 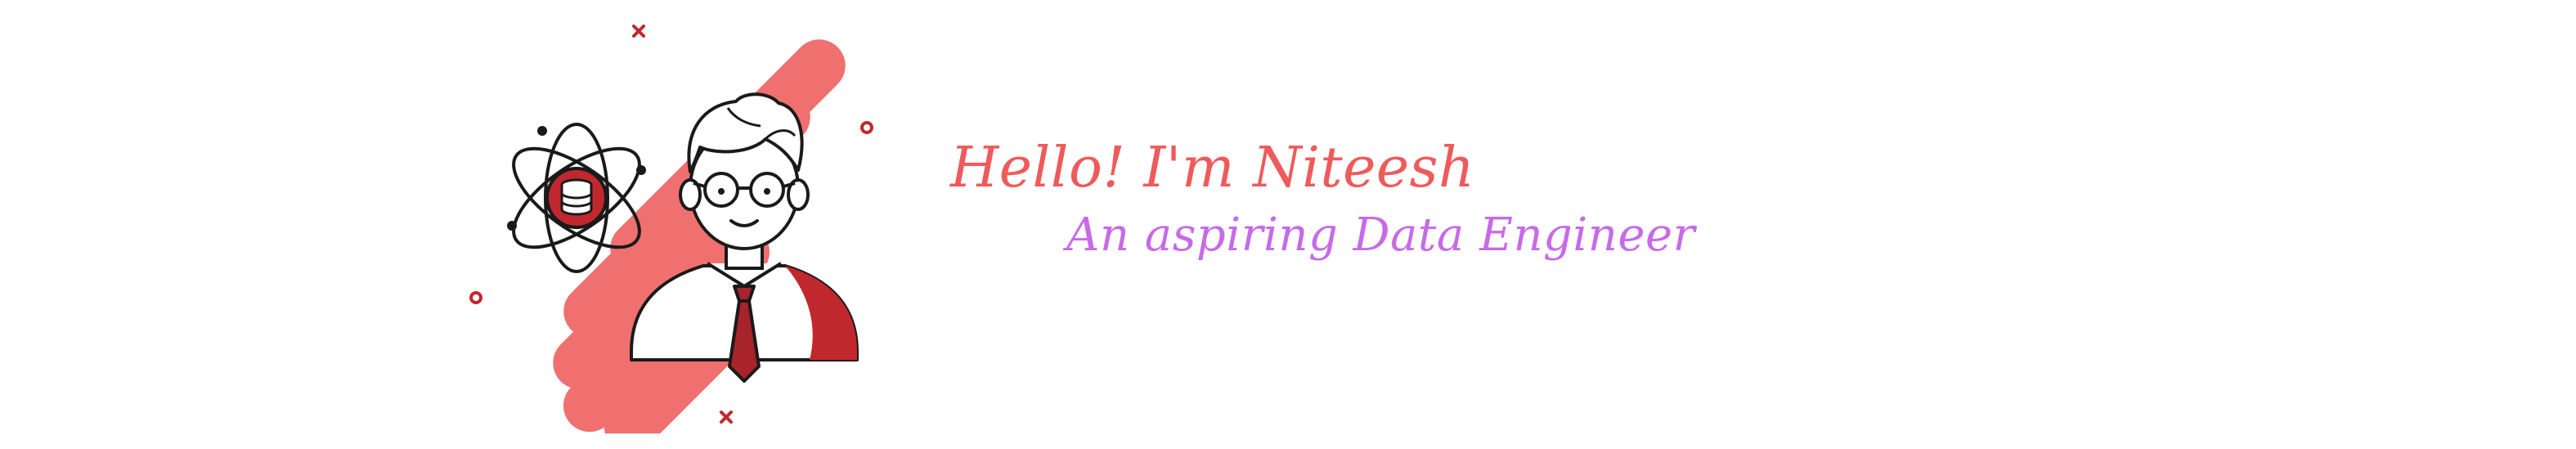 What do you see at coordinates (1212, 168) in the screenshot?
I see `greeting-heading: Hello! I'm Niteesh` at bounding box center [1212, 168].